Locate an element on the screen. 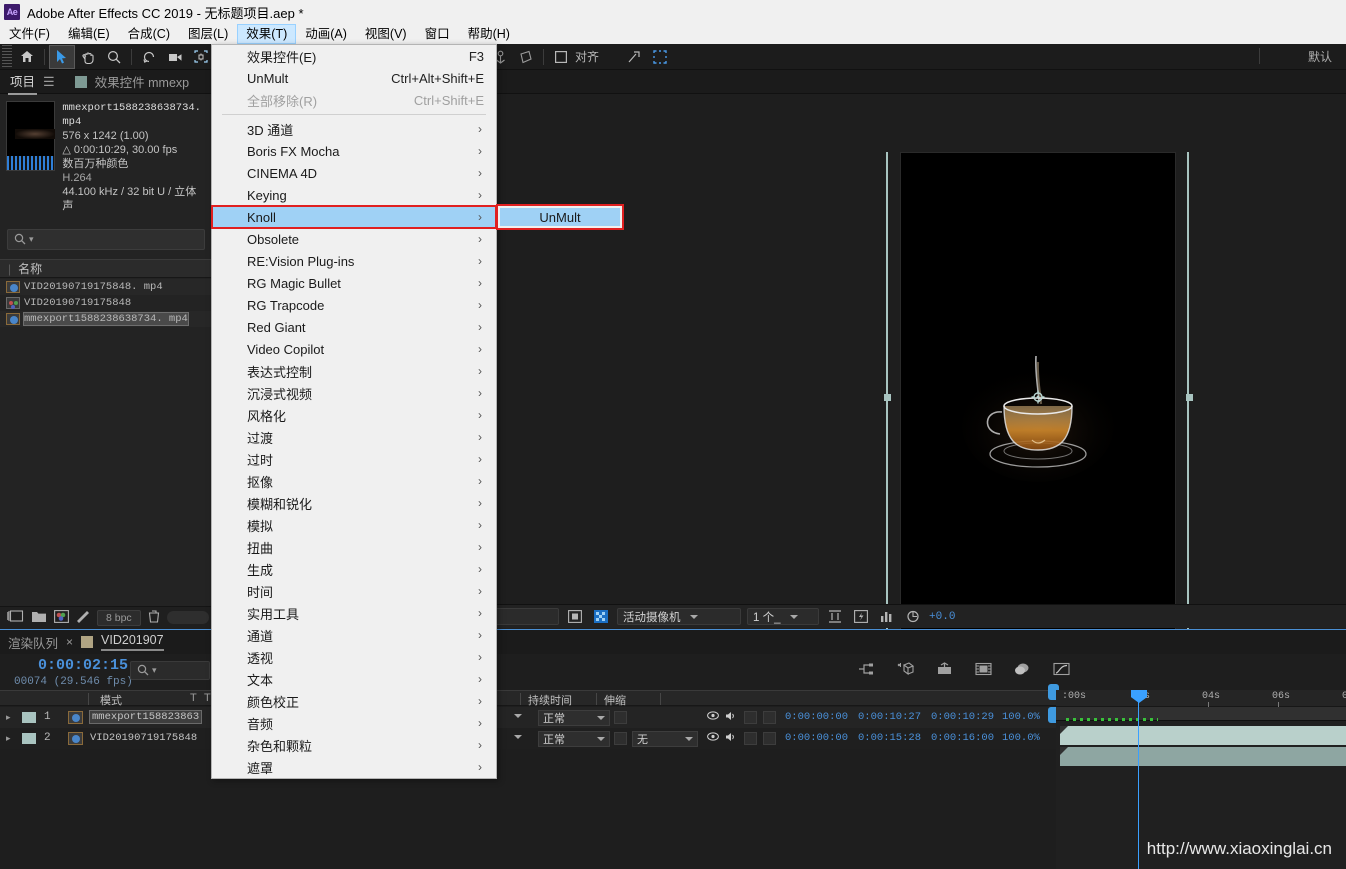 The height and width of the screenshot is (869, 1346). menu-item-noise-grain: 杂色和颗粒 › is located at coordinates (354, 745).